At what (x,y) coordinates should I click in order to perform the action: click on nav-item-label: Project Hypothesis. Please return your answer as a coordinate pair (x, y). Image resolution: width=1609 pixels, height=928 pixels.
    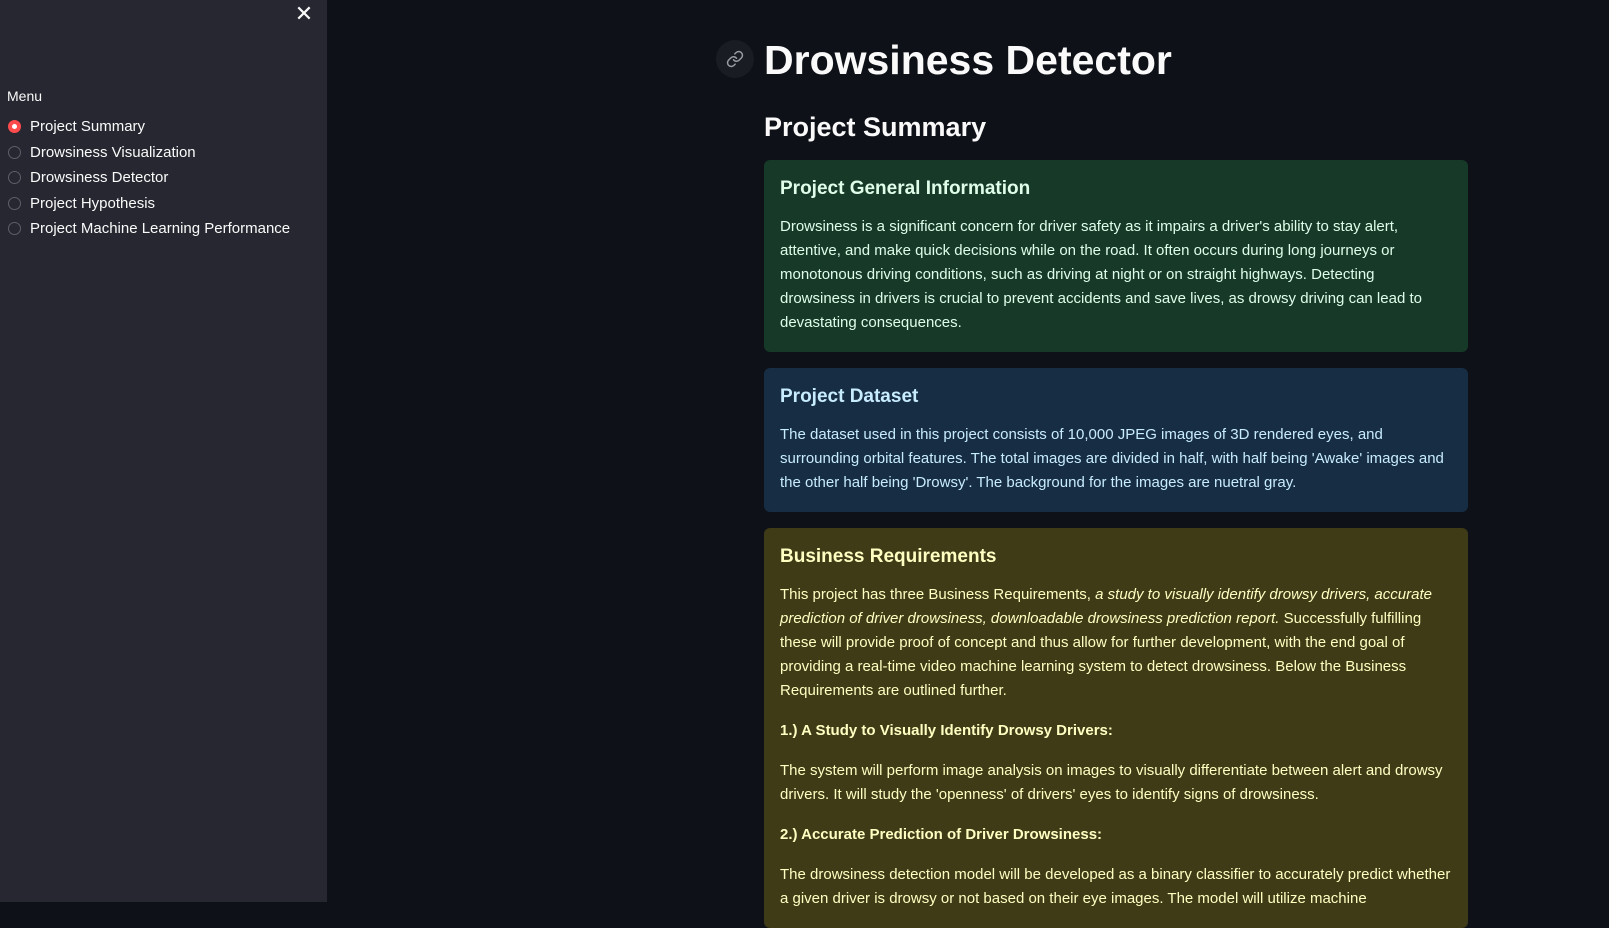
    Looking at the image, I should click on (93, 203).